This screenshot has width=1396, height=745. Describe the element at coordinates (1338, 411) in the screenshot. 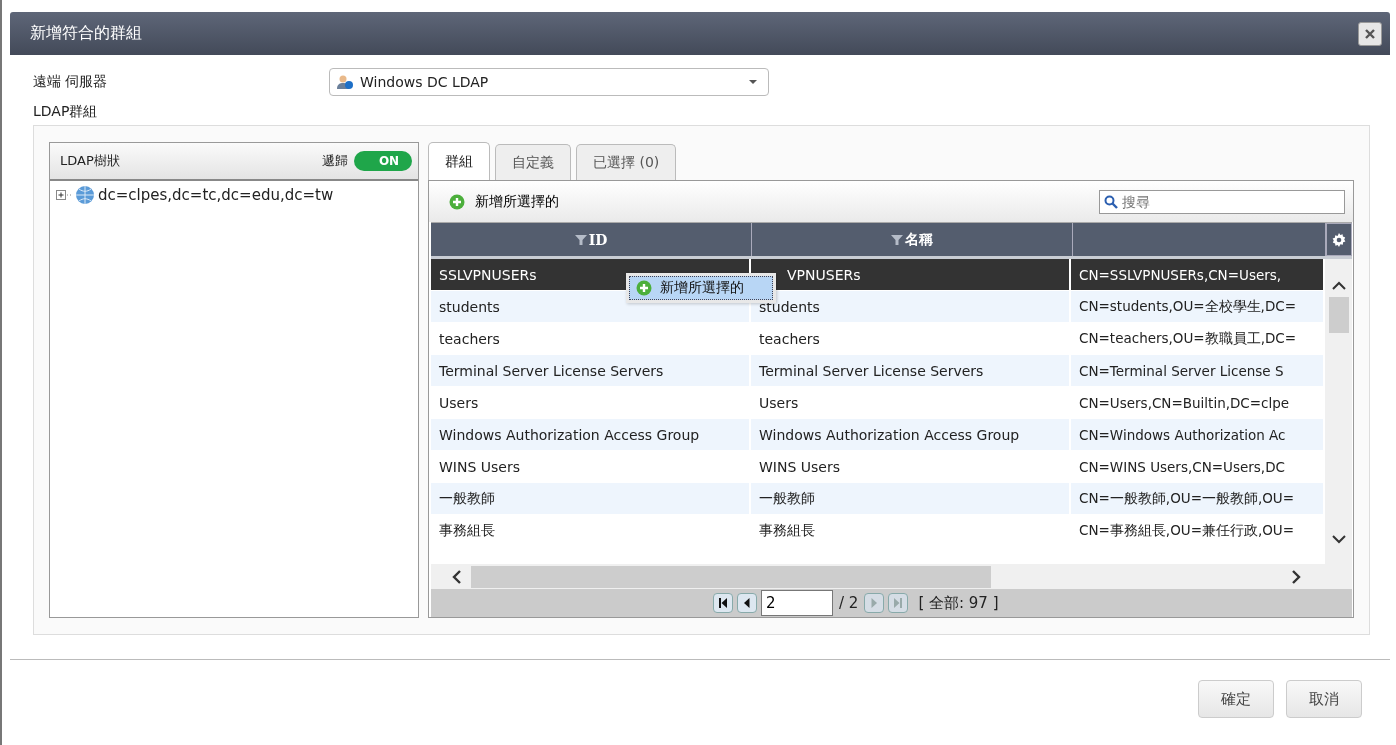

I see `vertical-scrollbar` at that location.